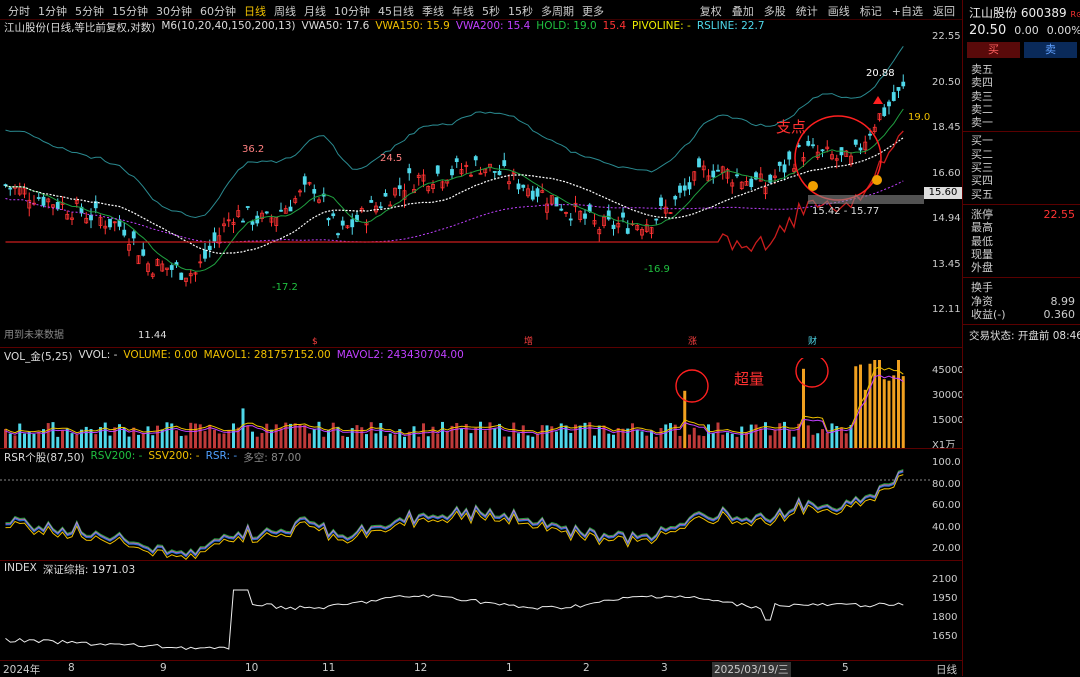 The width and height of the screenshot is (1080, 677). I want to click on stat2-row: 净资 8.99, so click(1021, 301).